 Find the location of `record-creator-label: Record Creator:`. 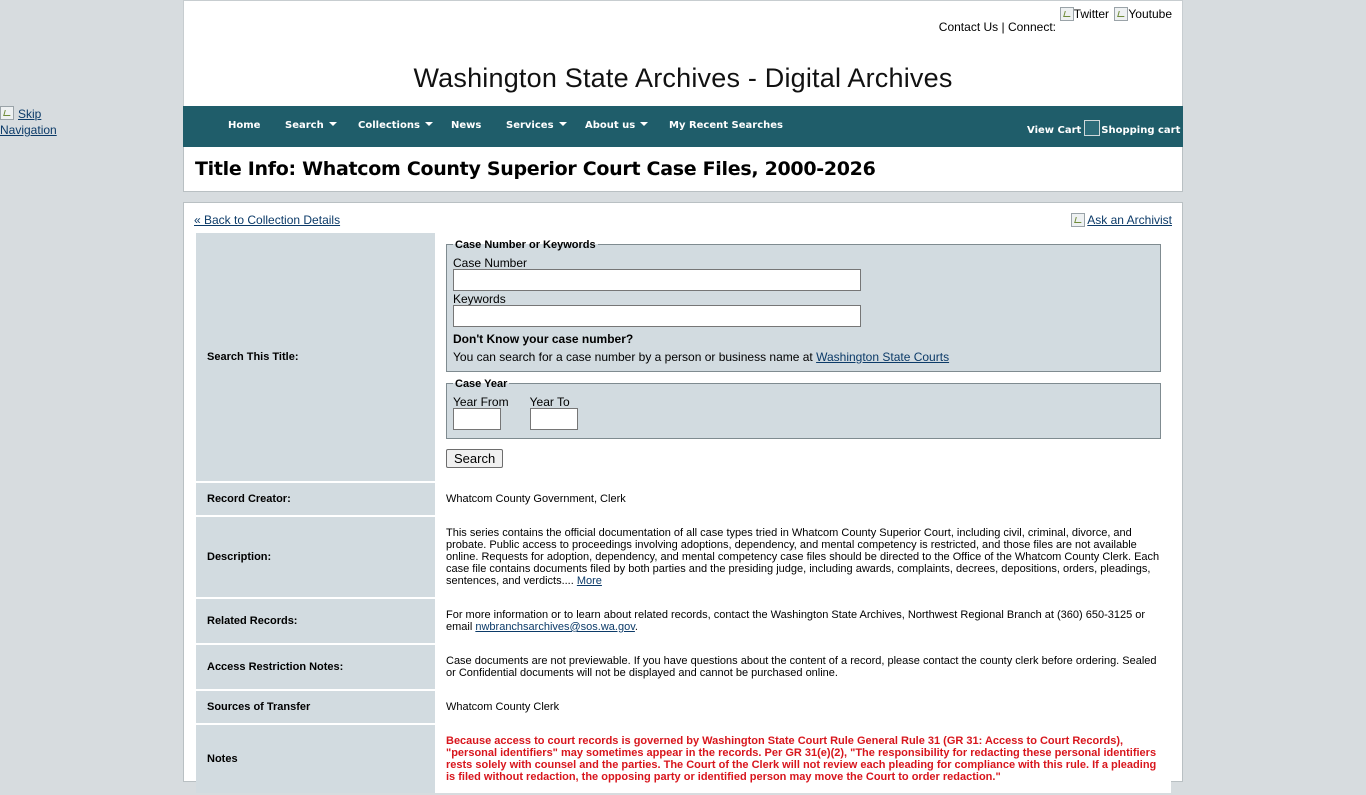

record-creator-label: Record Creator: is located at coordinates (315, 499).